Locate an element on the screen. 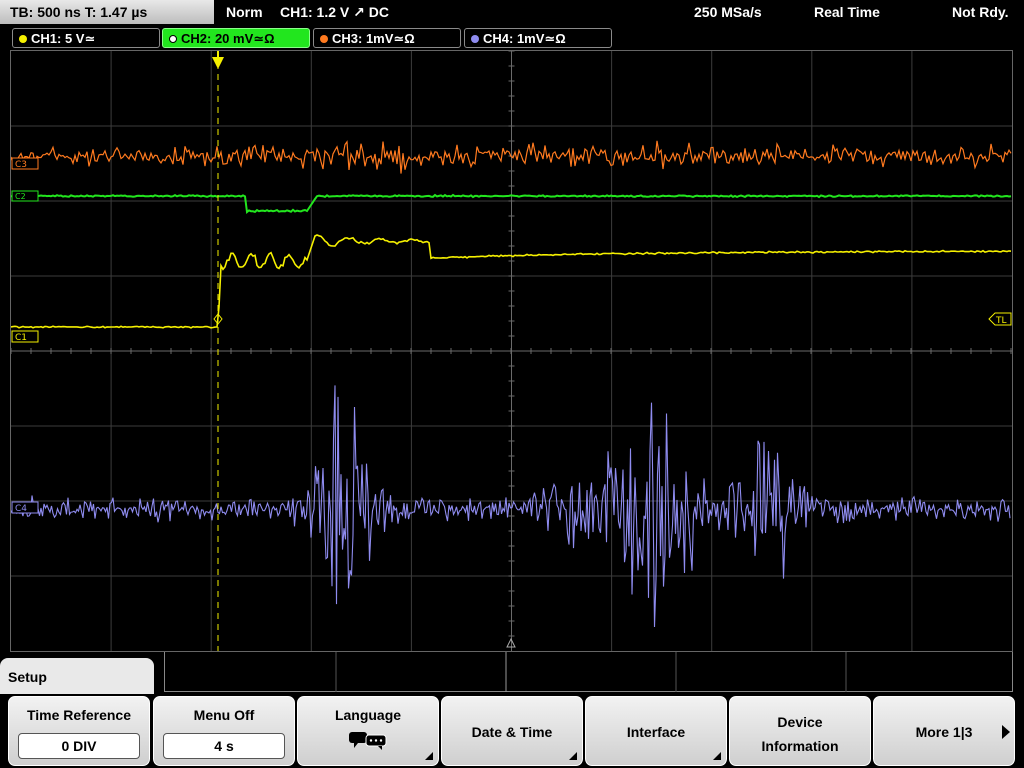  softkey-label: Date & Time is located at coordinates (512, 732).